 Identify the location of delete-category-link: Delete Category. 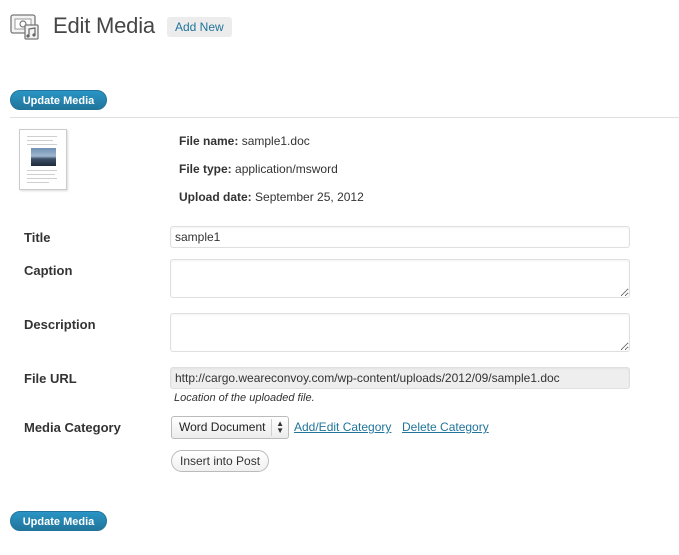
(445, 427).